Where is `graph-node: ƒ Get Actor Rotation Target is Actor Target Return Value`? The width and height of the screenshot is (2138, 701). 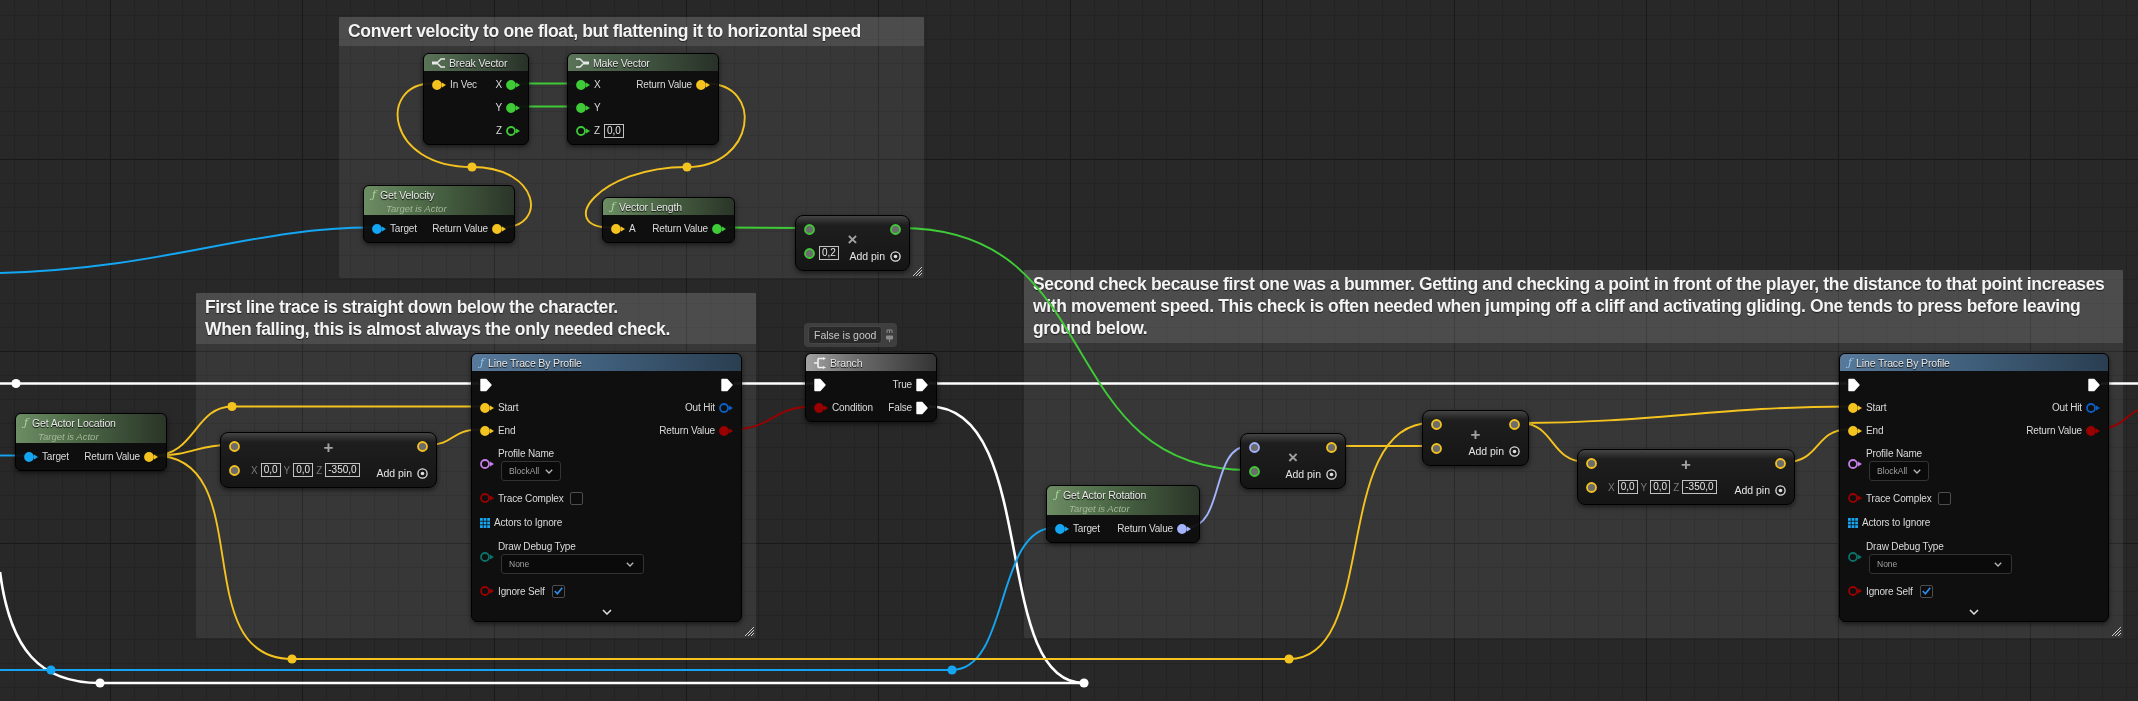
graph-node: ƒ Get Actor Rotation Target is Actor Target Return Value is located at coordinates (1123, 514).